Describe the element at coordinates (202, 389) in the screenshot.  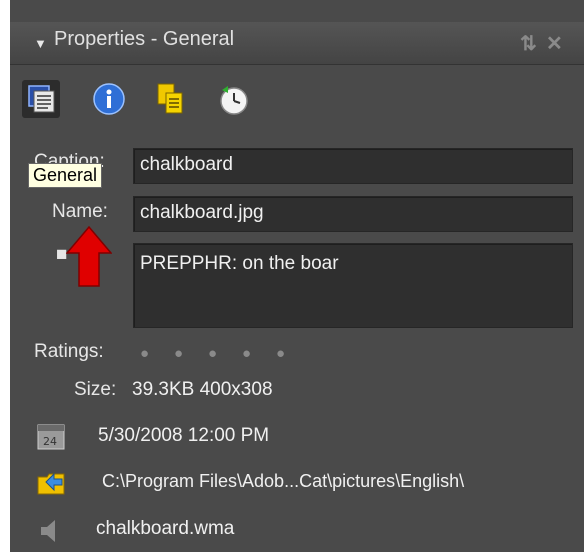
I see `size-value: 39.3KB 400x308` at that location.